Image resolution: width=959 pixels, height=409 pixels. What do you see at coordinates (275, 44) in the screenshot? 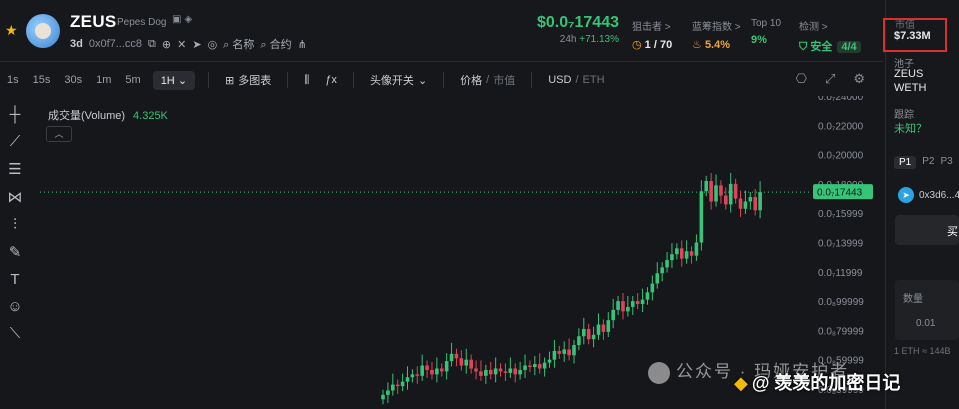
I see `search-contract-link: ⌕ 合约` at bounding box center [275, 44].